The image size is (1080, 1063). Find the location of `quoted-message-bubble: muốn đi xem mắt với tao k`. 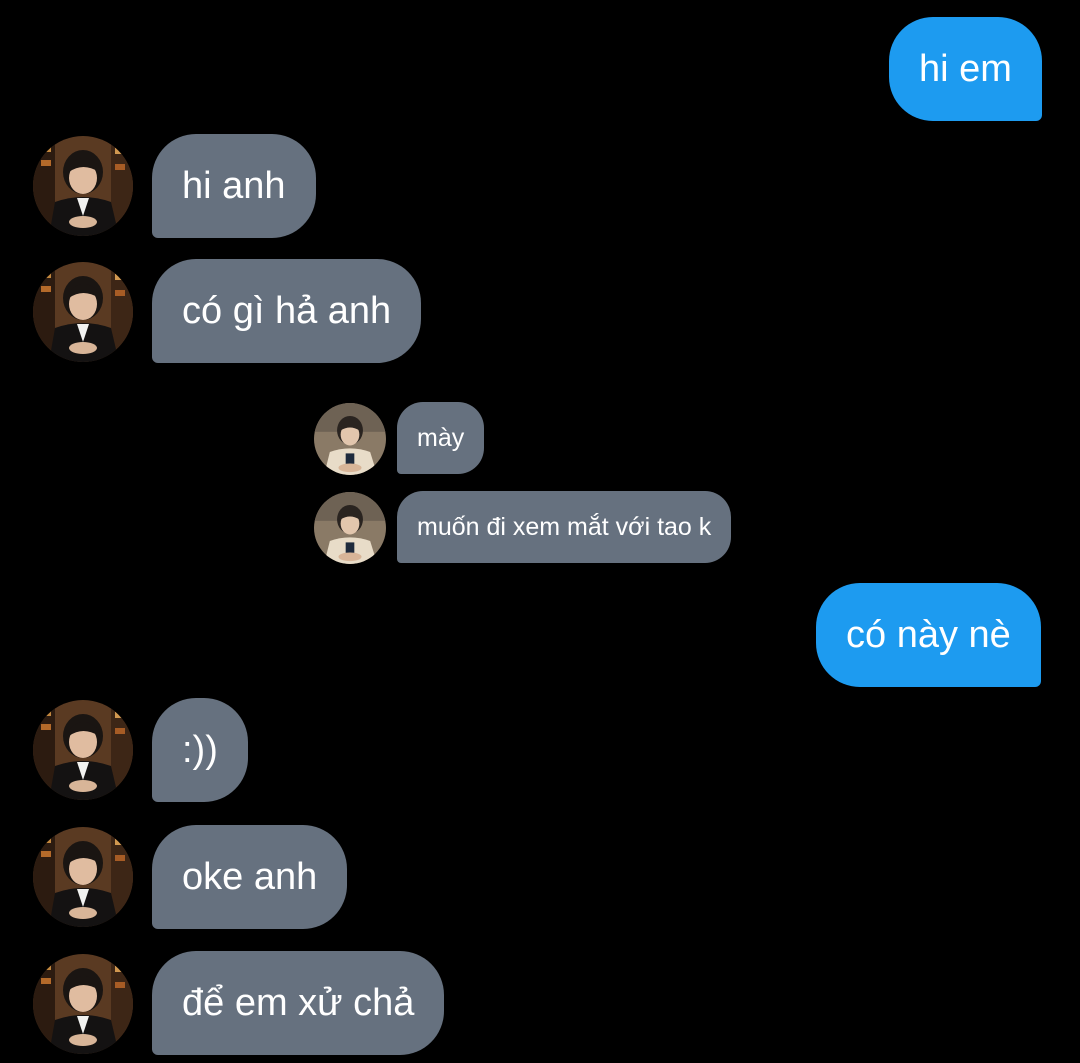

quoted-message-bubble: muốn đi xem mắt với tao k is located at coordinates (564, 527).